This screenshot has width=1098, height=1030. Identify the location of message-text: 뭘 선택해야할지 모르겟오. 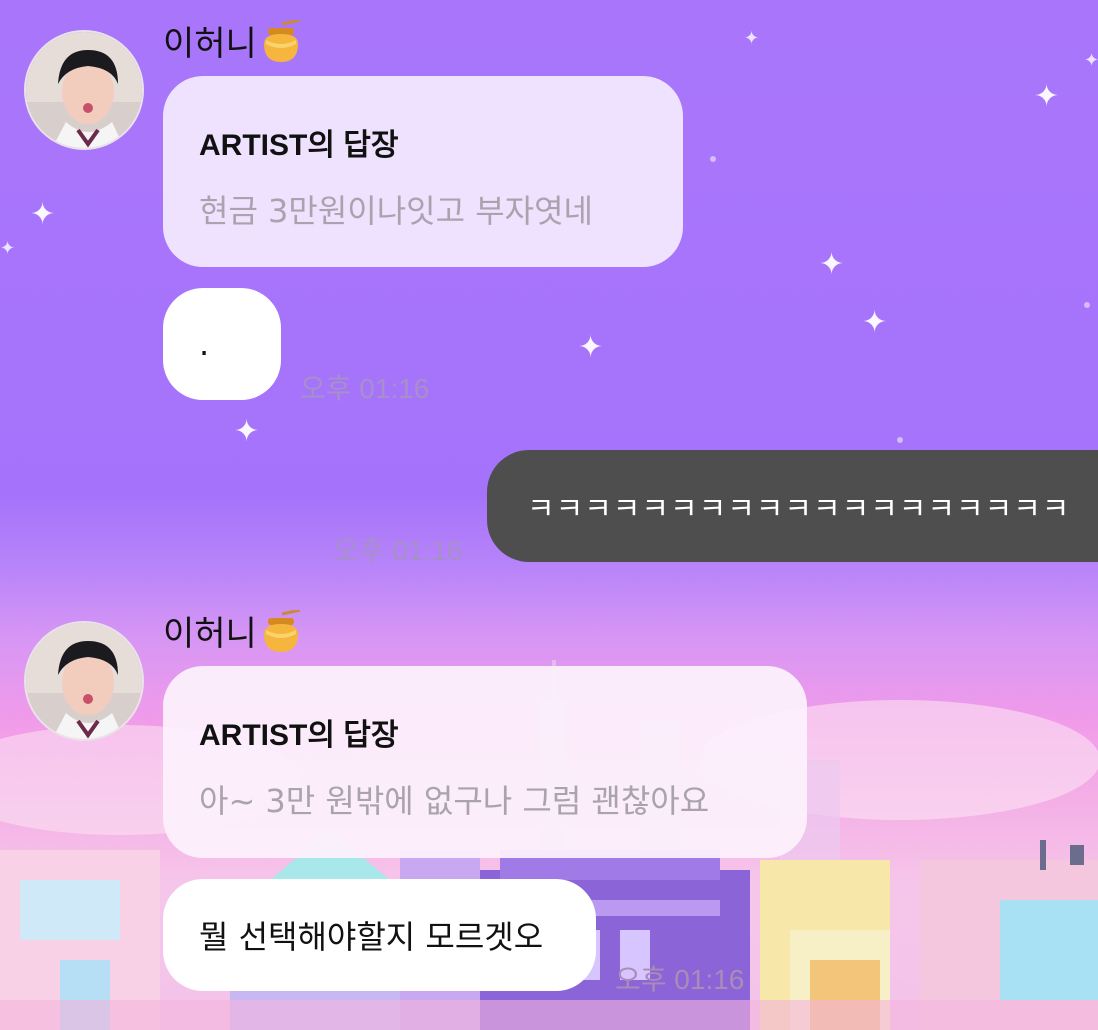
(371, 937).